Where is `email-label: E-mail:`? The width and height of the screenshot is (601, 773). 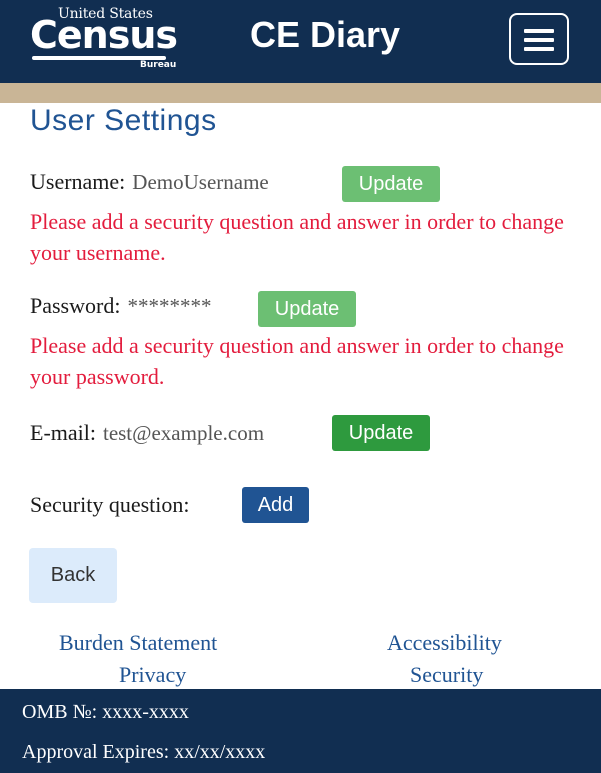 email-label: E-mail: is located at coordinates (63, 432).